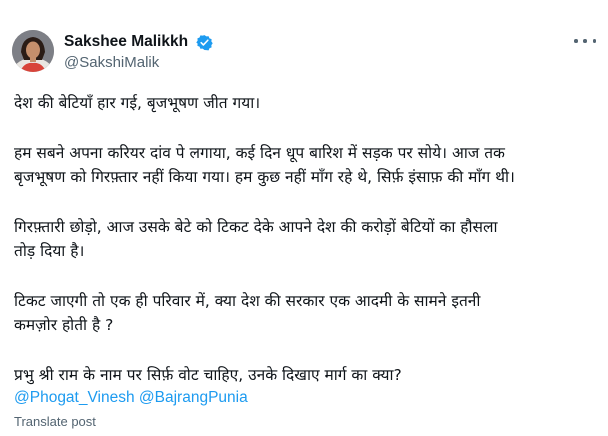 This screenshot has height=436, width=608. Describe the element at coordinates (74, 397) in the screenshot. I see `mention-phogat-vinesh: @Phogat_Vinesh` at that location.